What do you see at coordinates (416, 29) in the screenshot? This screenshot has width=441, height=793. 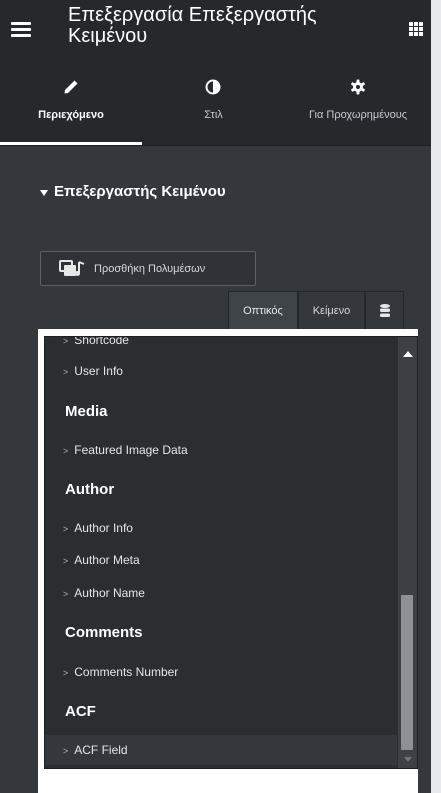 I see `grid-icon` at bounding box center [416, 29].